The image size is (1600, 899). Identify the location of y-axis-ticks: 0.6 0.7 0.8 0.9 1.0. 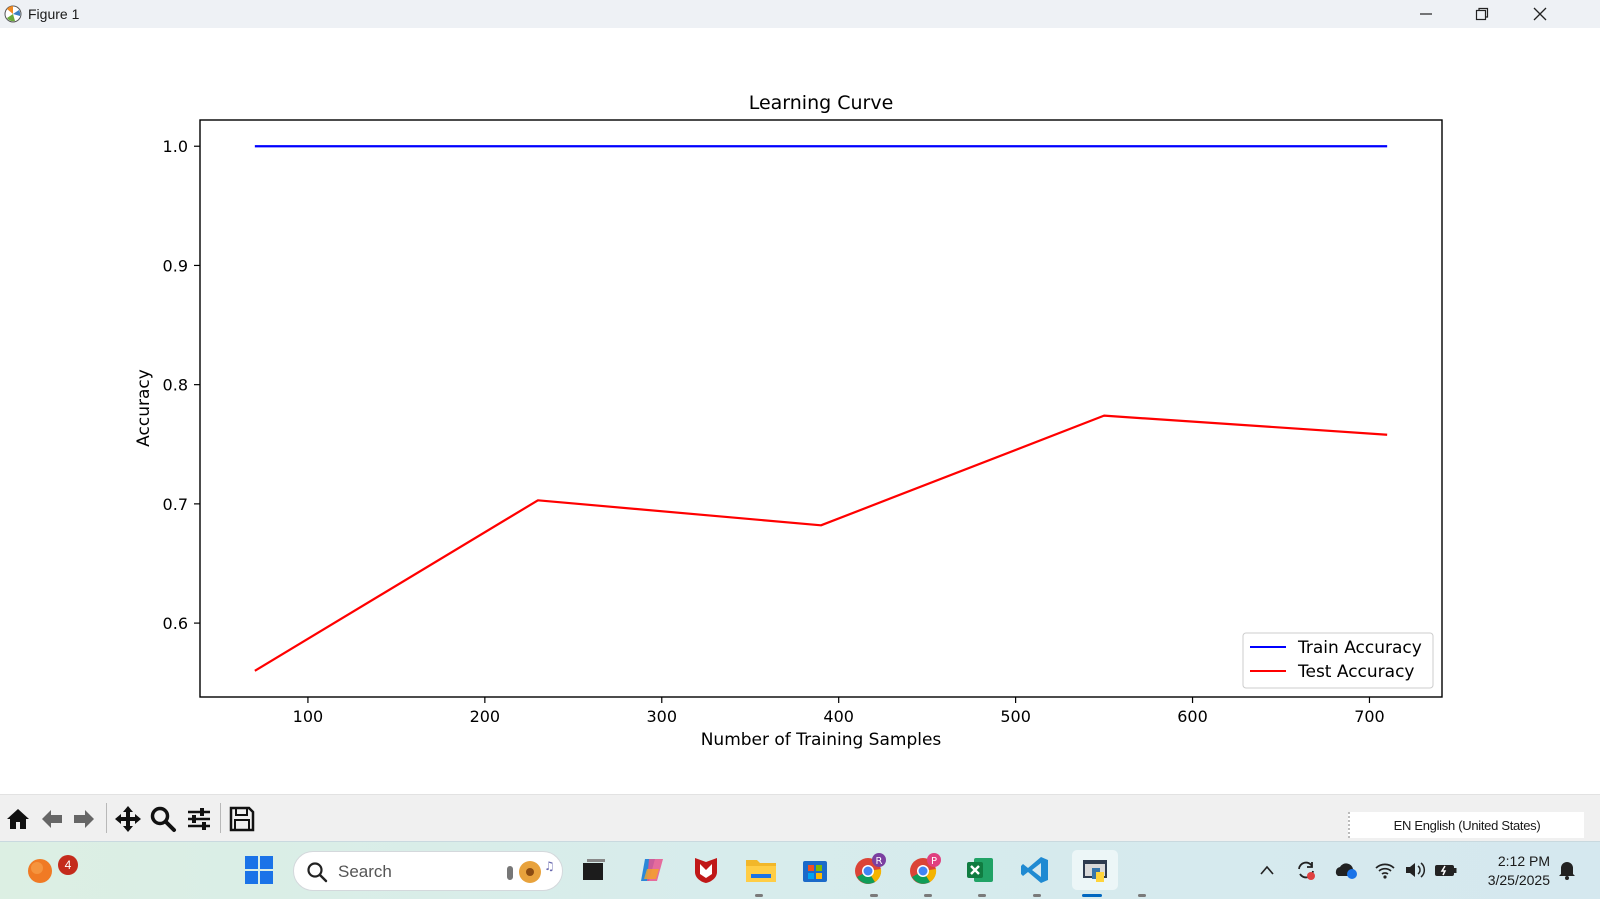
(181, 385).